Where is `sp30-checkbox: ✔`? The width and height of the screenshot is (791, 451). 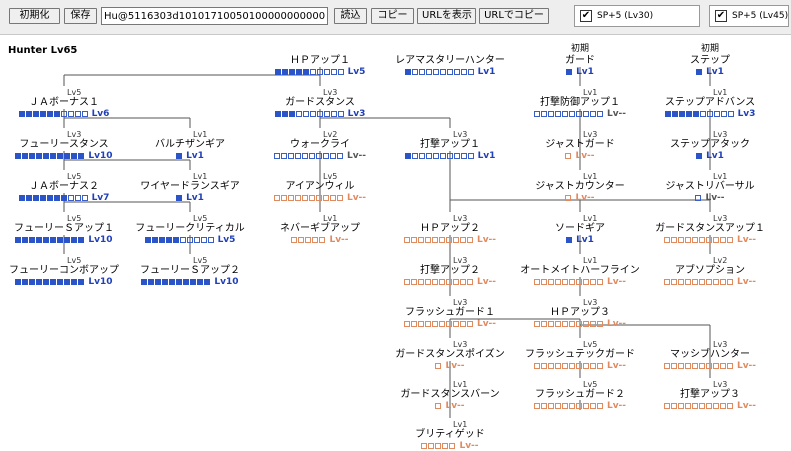
sp30-checkbox: ✔ is located at coordinates (586, 16).